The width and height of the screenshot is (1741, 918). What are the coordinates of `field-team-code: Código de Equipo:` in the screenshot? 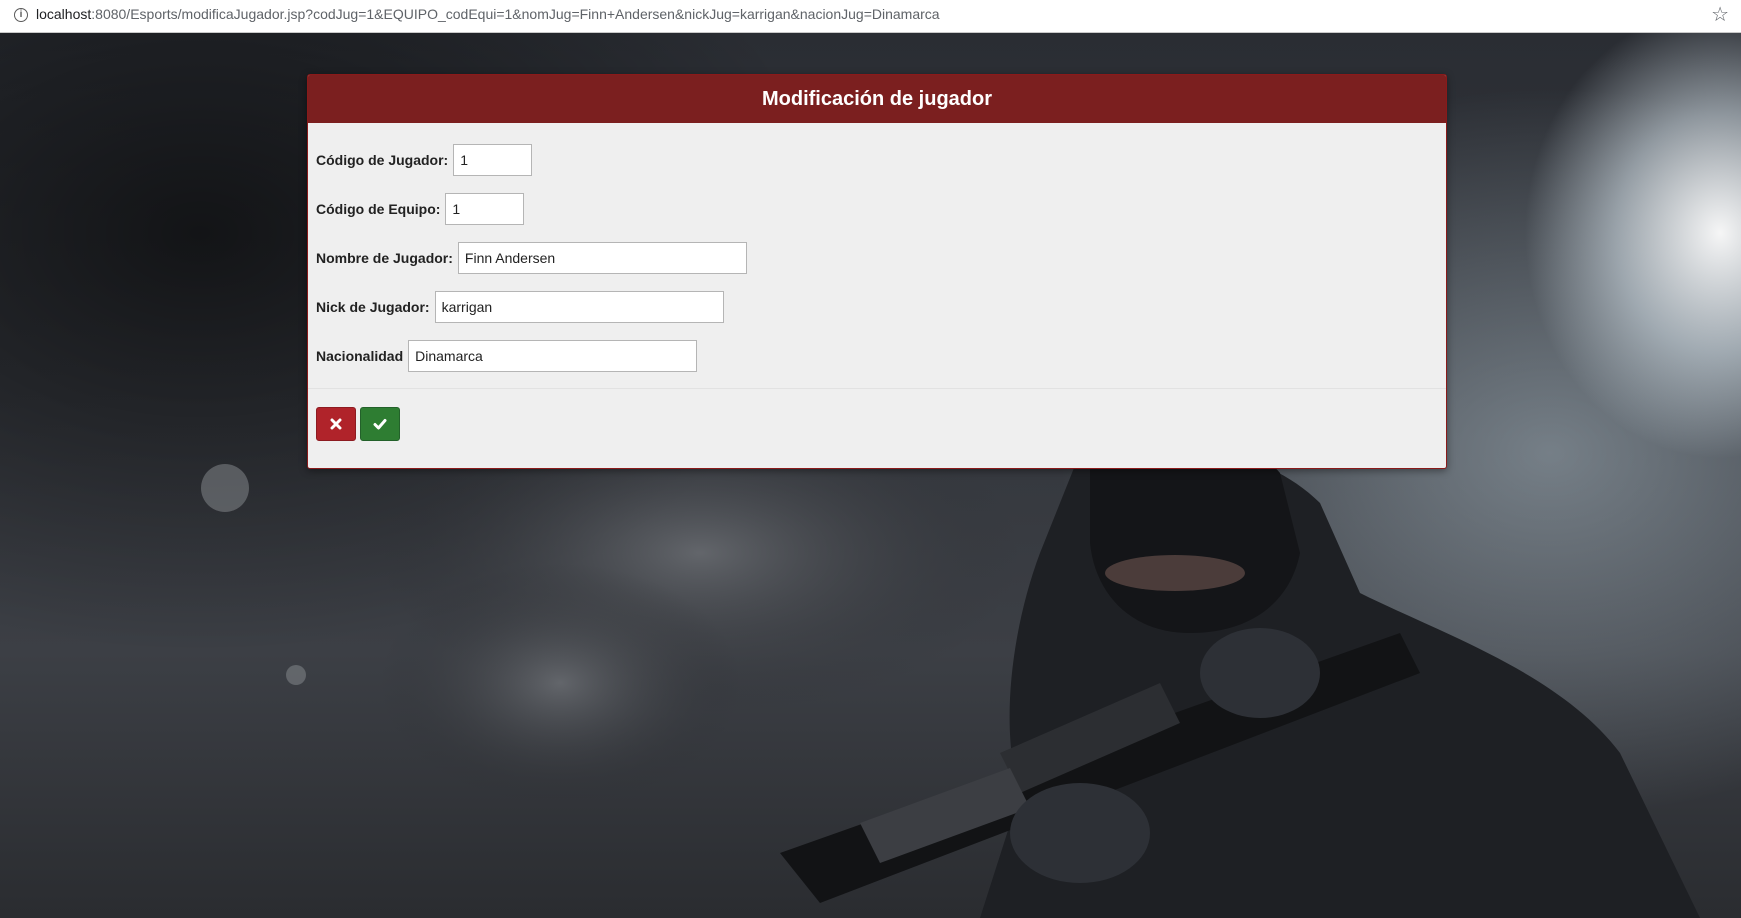 It's located at (877, 209).